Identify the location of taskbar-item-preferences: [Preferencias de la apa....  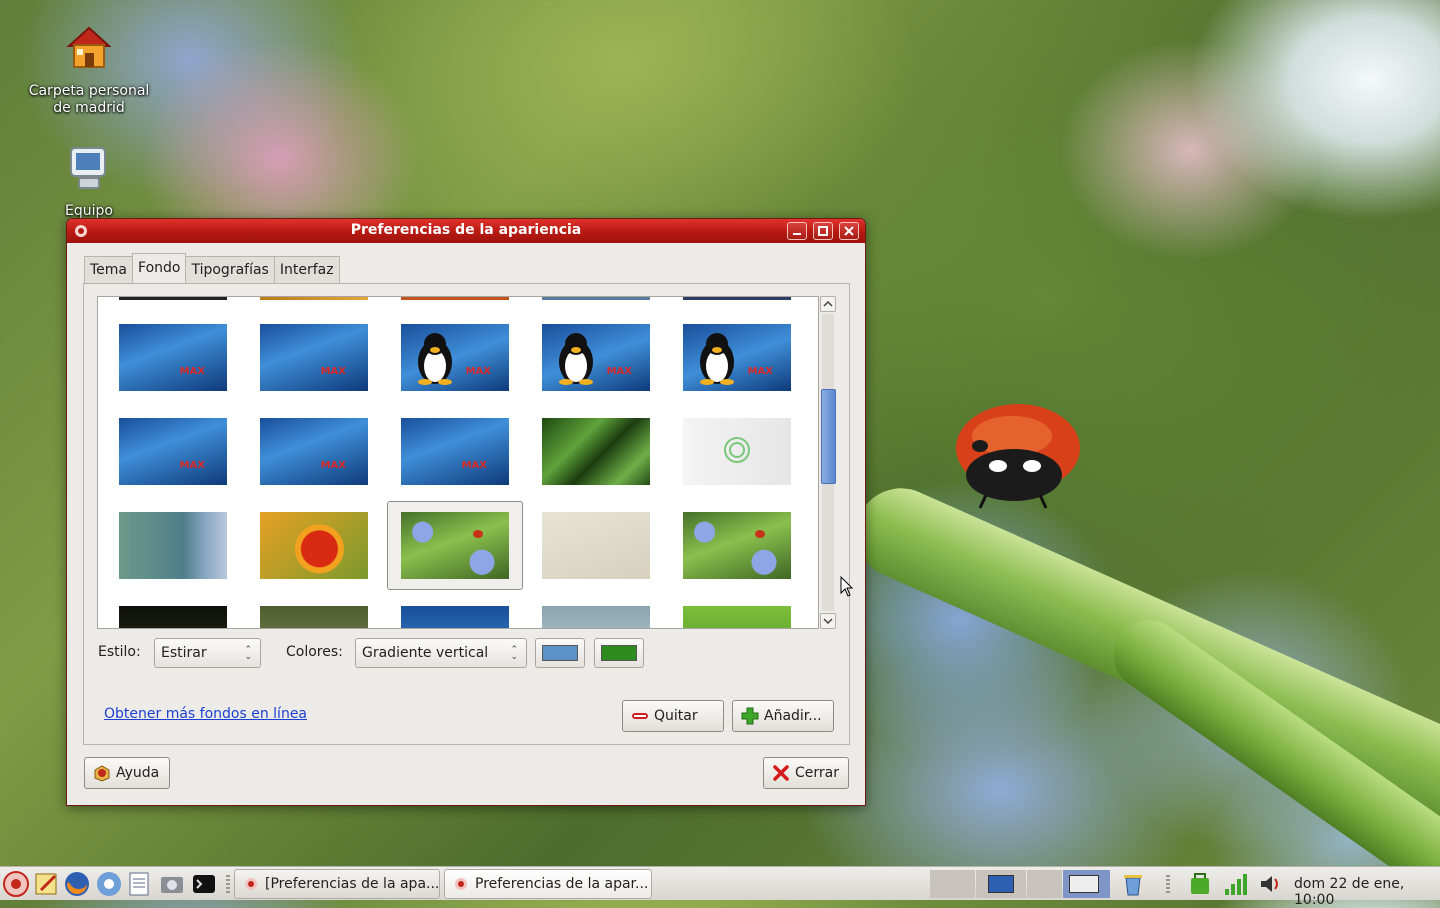
(337, 884).